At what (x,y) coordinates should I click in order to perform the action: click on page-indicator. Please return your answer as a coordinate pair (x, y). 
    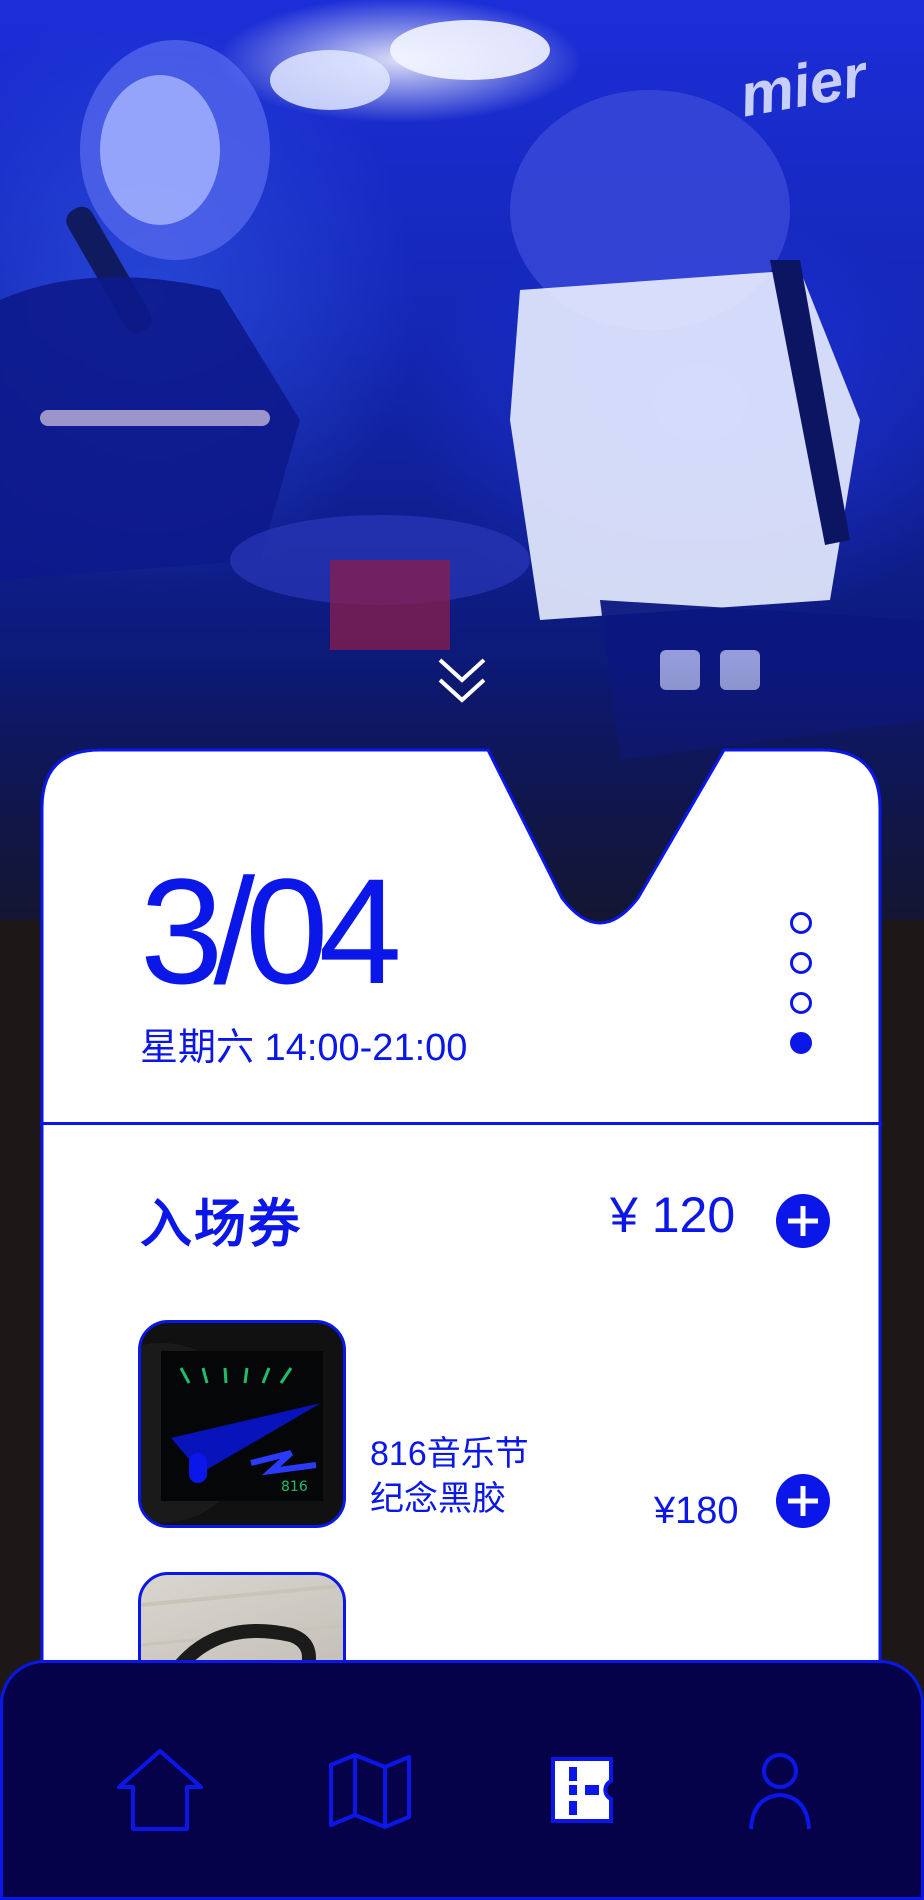
    Looking at the image, I should click on (802, 992).